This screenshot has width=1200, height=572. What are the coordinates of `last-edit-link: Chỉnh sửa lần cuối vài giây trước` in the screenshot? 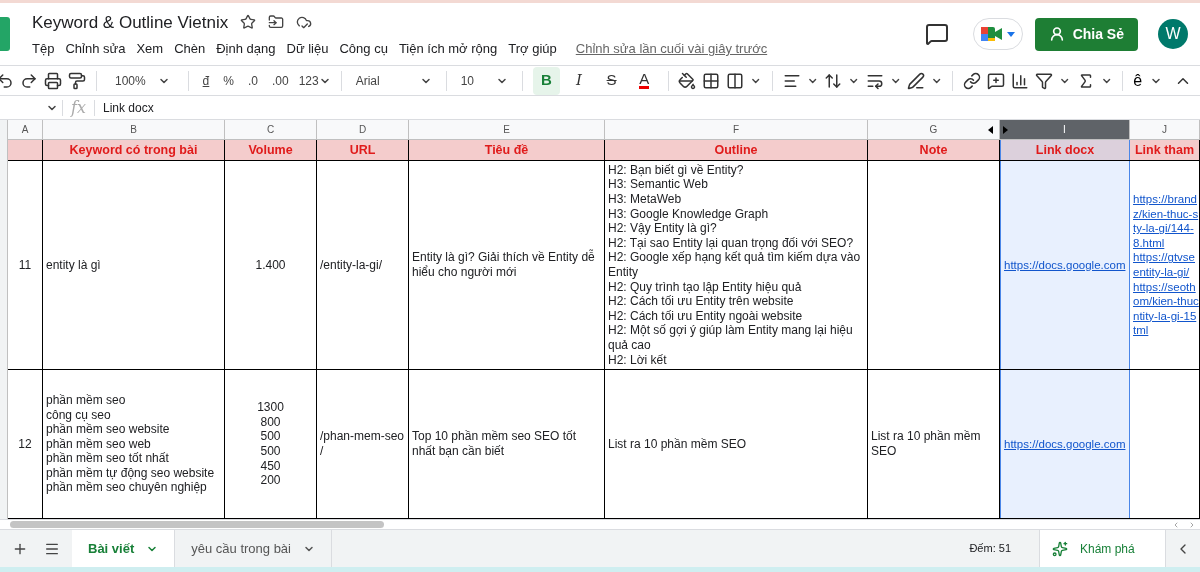 It's located at (671, 49).